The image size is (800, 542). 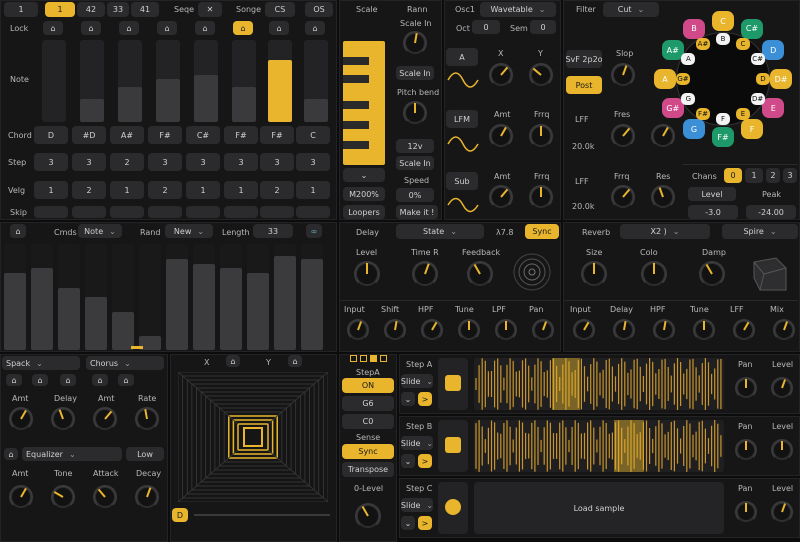 I want to click on chan-2-button: 2, so click(x=773, y=175).